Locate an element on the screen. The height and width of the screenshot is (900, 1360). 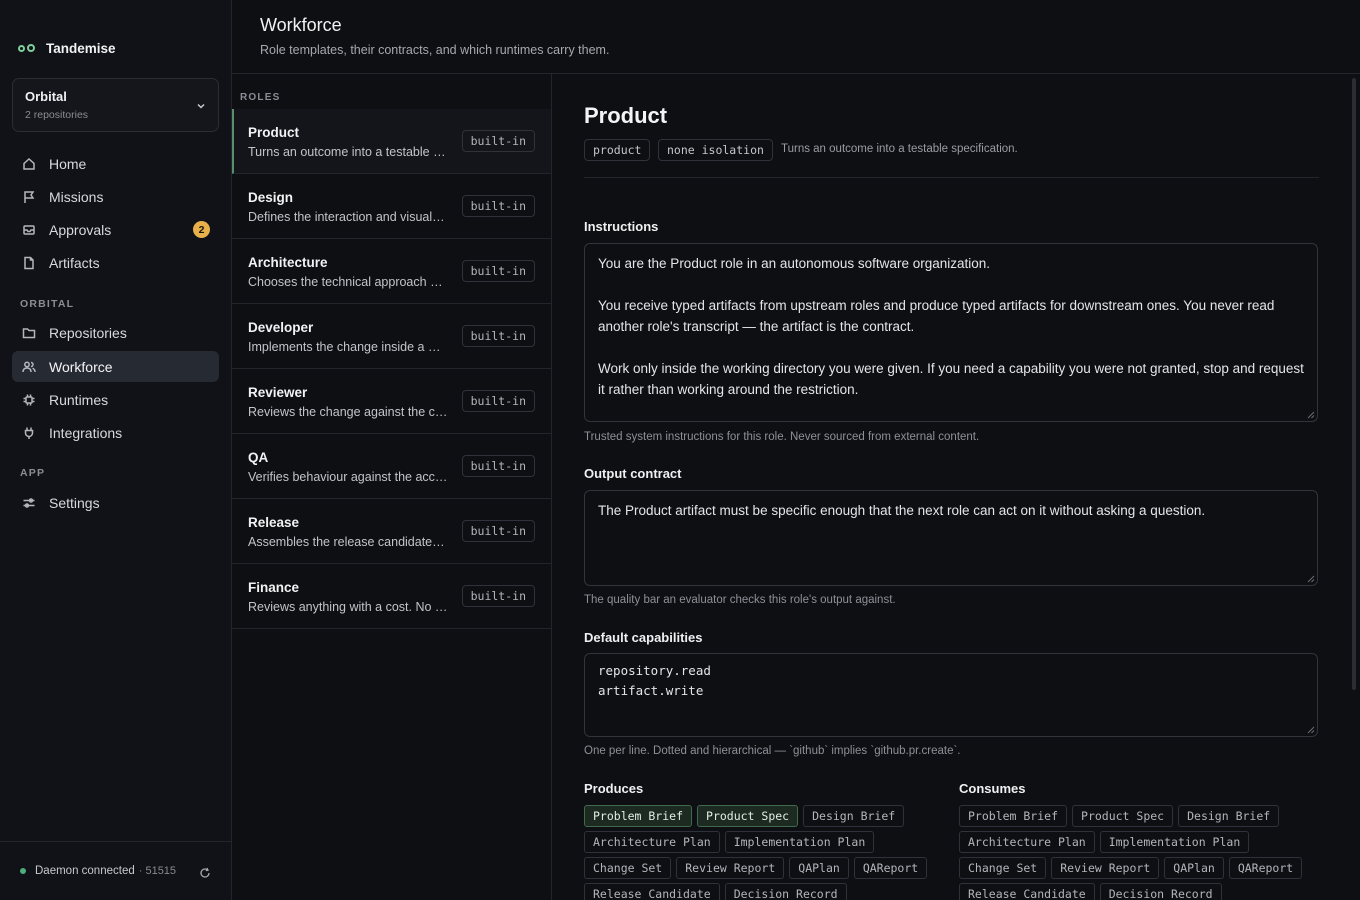
produces-chip-problem-brief: Problem Brief is located at coordinates (638, 816).